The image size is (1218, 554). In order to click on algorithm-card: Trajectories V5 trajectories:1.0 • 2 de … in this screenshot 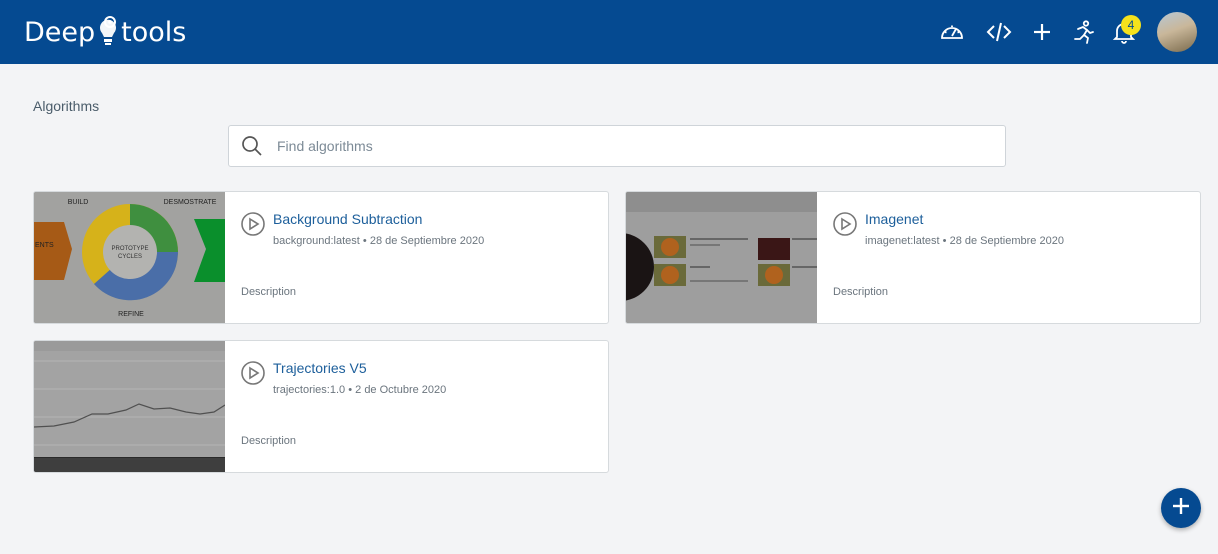, I will do `click(321, 406)`.